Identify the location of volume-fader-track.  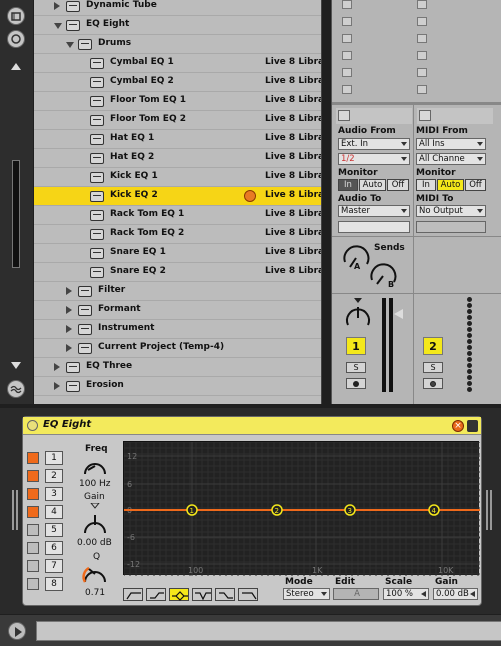
(384, 345).